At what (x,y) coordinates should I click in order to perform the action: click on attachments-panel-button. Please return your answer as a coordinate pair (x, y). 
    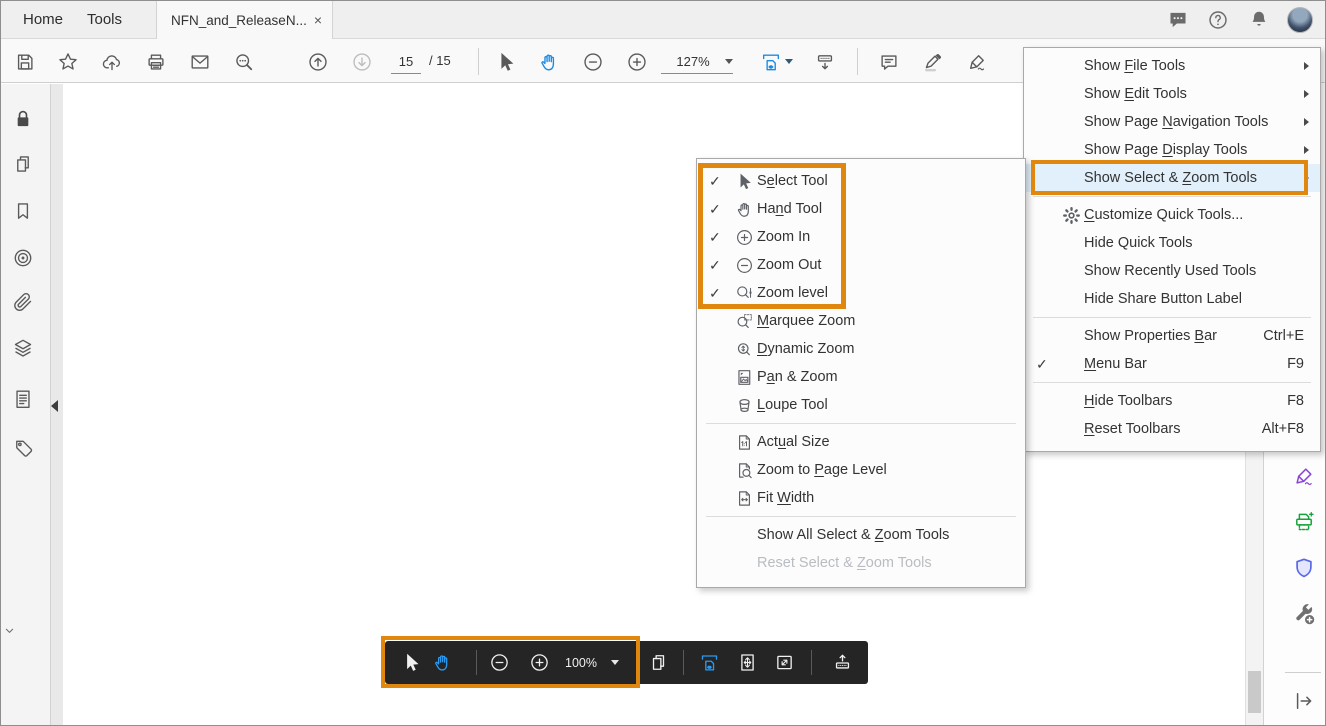
    Looking at the image, I should click on (23, 302).